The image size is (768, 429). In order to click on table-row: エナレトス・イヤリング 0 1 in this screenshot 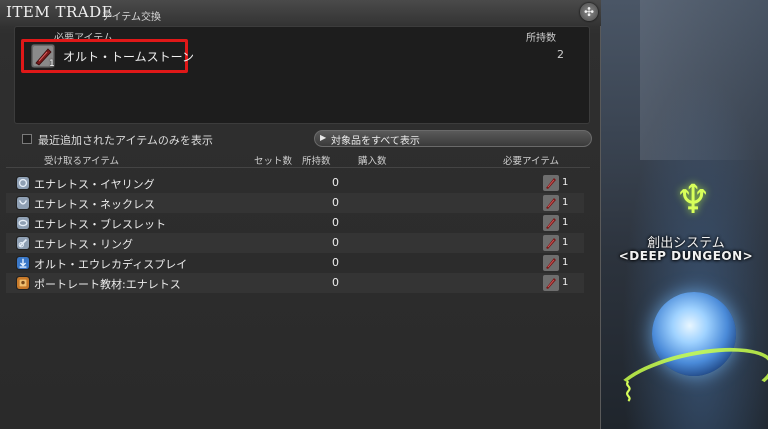, I will do `click(295, 183)`.